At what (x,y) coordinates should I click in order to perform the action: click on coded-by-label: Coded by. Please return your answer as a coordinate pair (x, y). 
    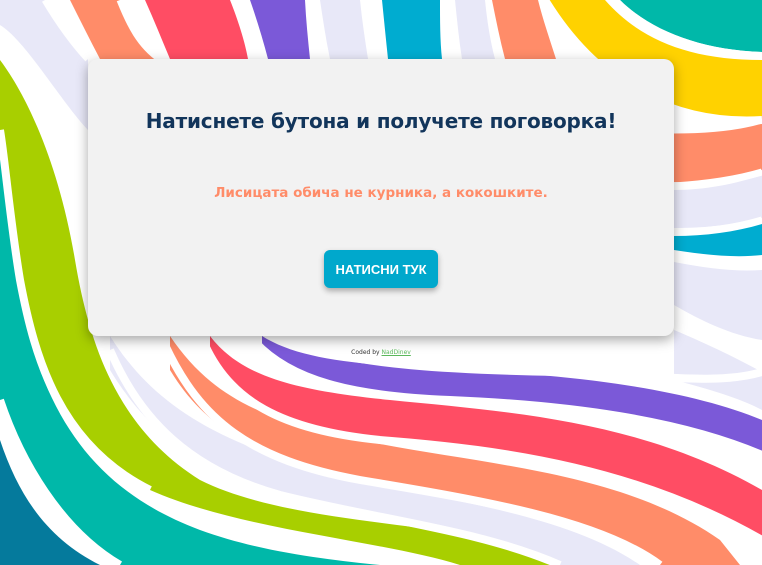
    Looking at the image, I should click on (365, 352).